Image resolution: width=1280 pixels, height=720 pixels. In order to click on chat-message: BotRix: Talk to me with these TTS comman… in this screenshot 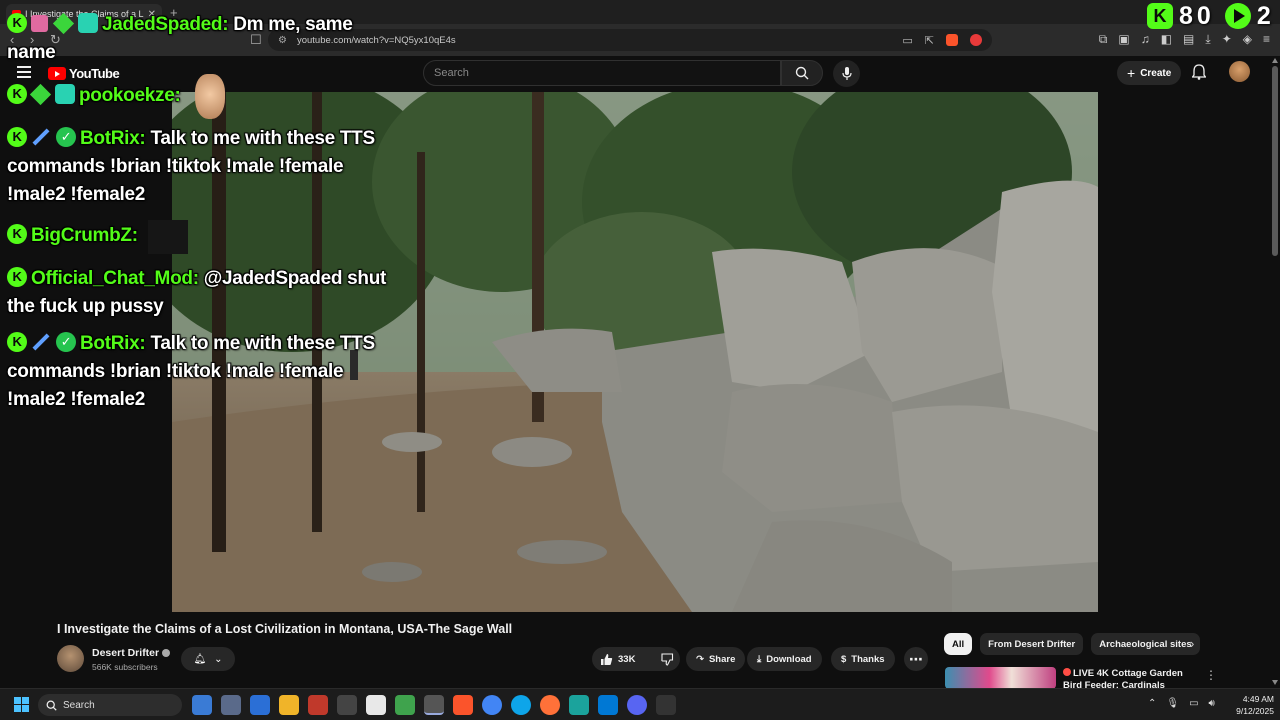, I will do `click(202, 372)`.